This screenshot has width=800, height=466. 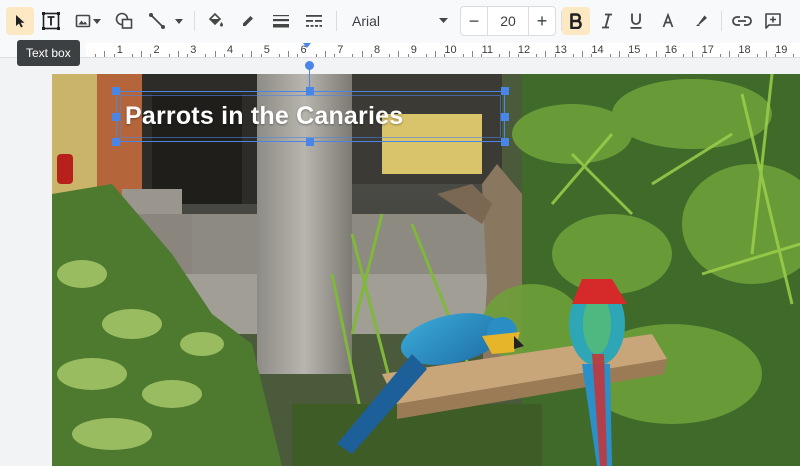 What do you see at coordinates (193, 50) in the screenshot?
I see `ruler-label: 3` at bounding box center [193, 50].